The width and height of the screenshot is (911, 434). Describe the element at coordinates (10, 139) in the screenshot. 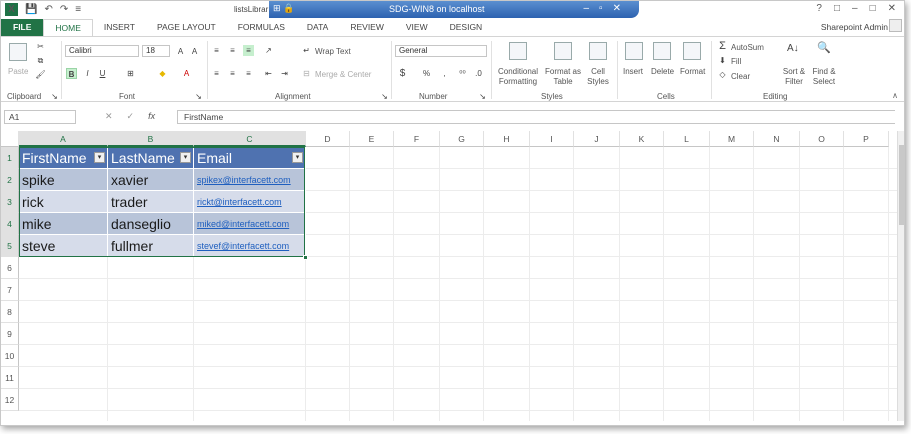

I see `select-all-corner` at that location.